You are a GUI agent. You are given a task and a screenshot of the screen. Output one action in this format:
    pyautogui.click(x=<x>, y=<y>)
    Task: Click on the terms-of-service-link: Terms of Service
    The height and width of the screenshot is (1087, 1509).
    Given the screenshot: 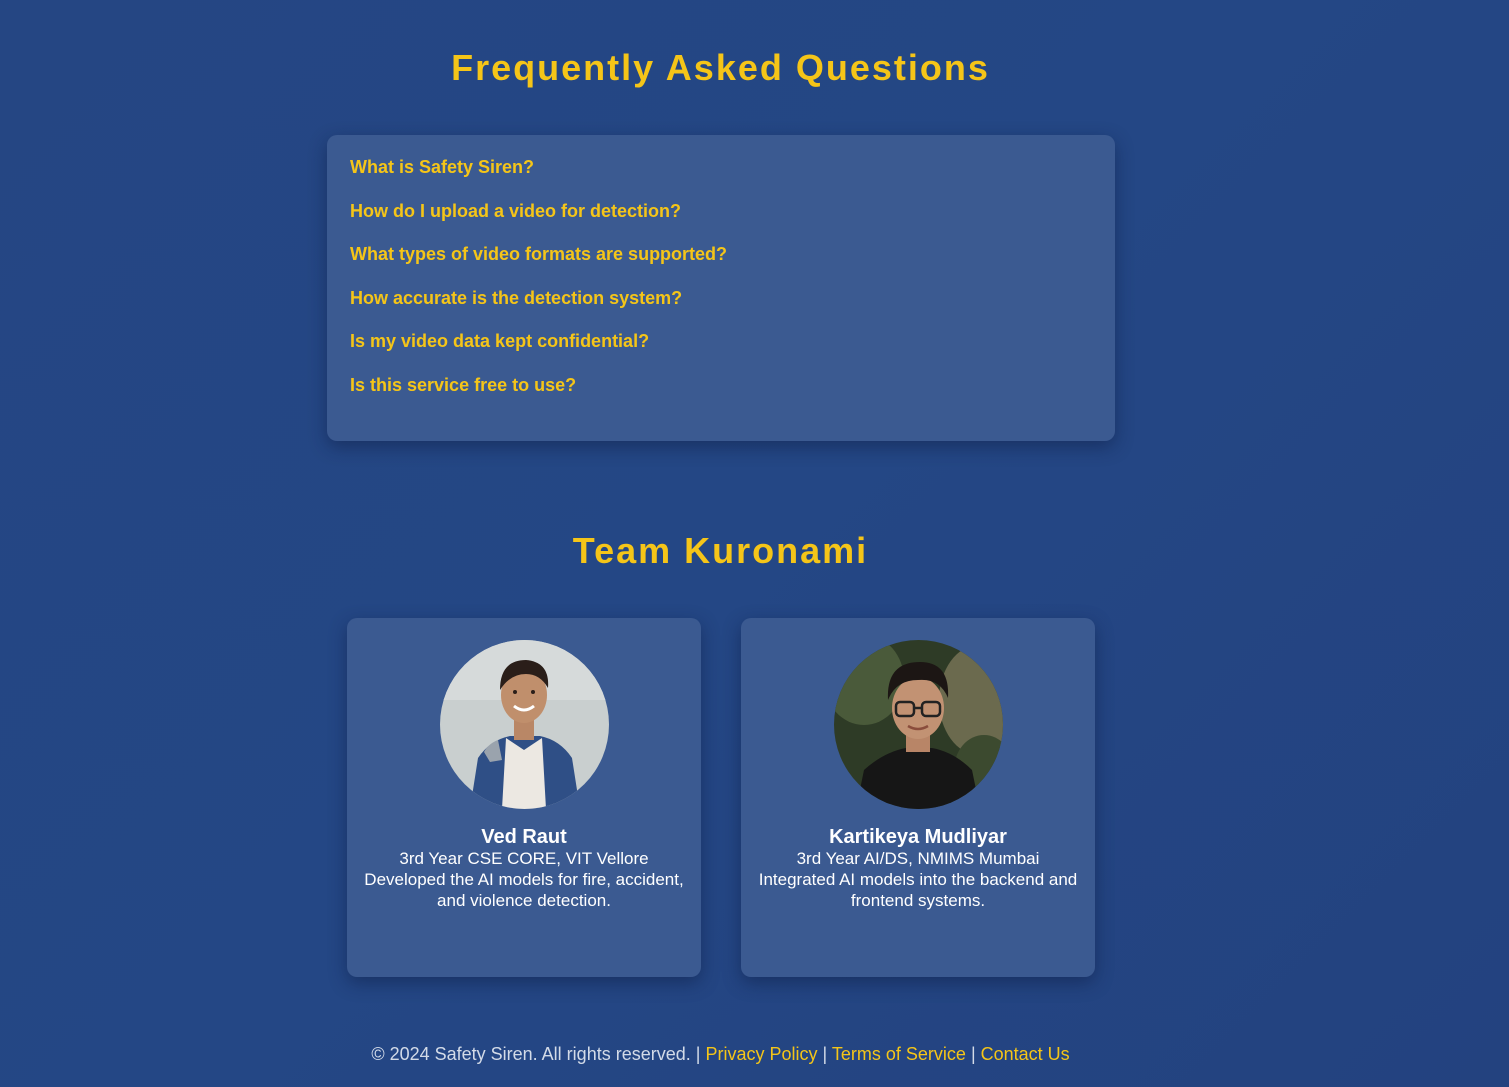 What is the action you would take?
    pyautogui.click(x=899, y=1054)
    